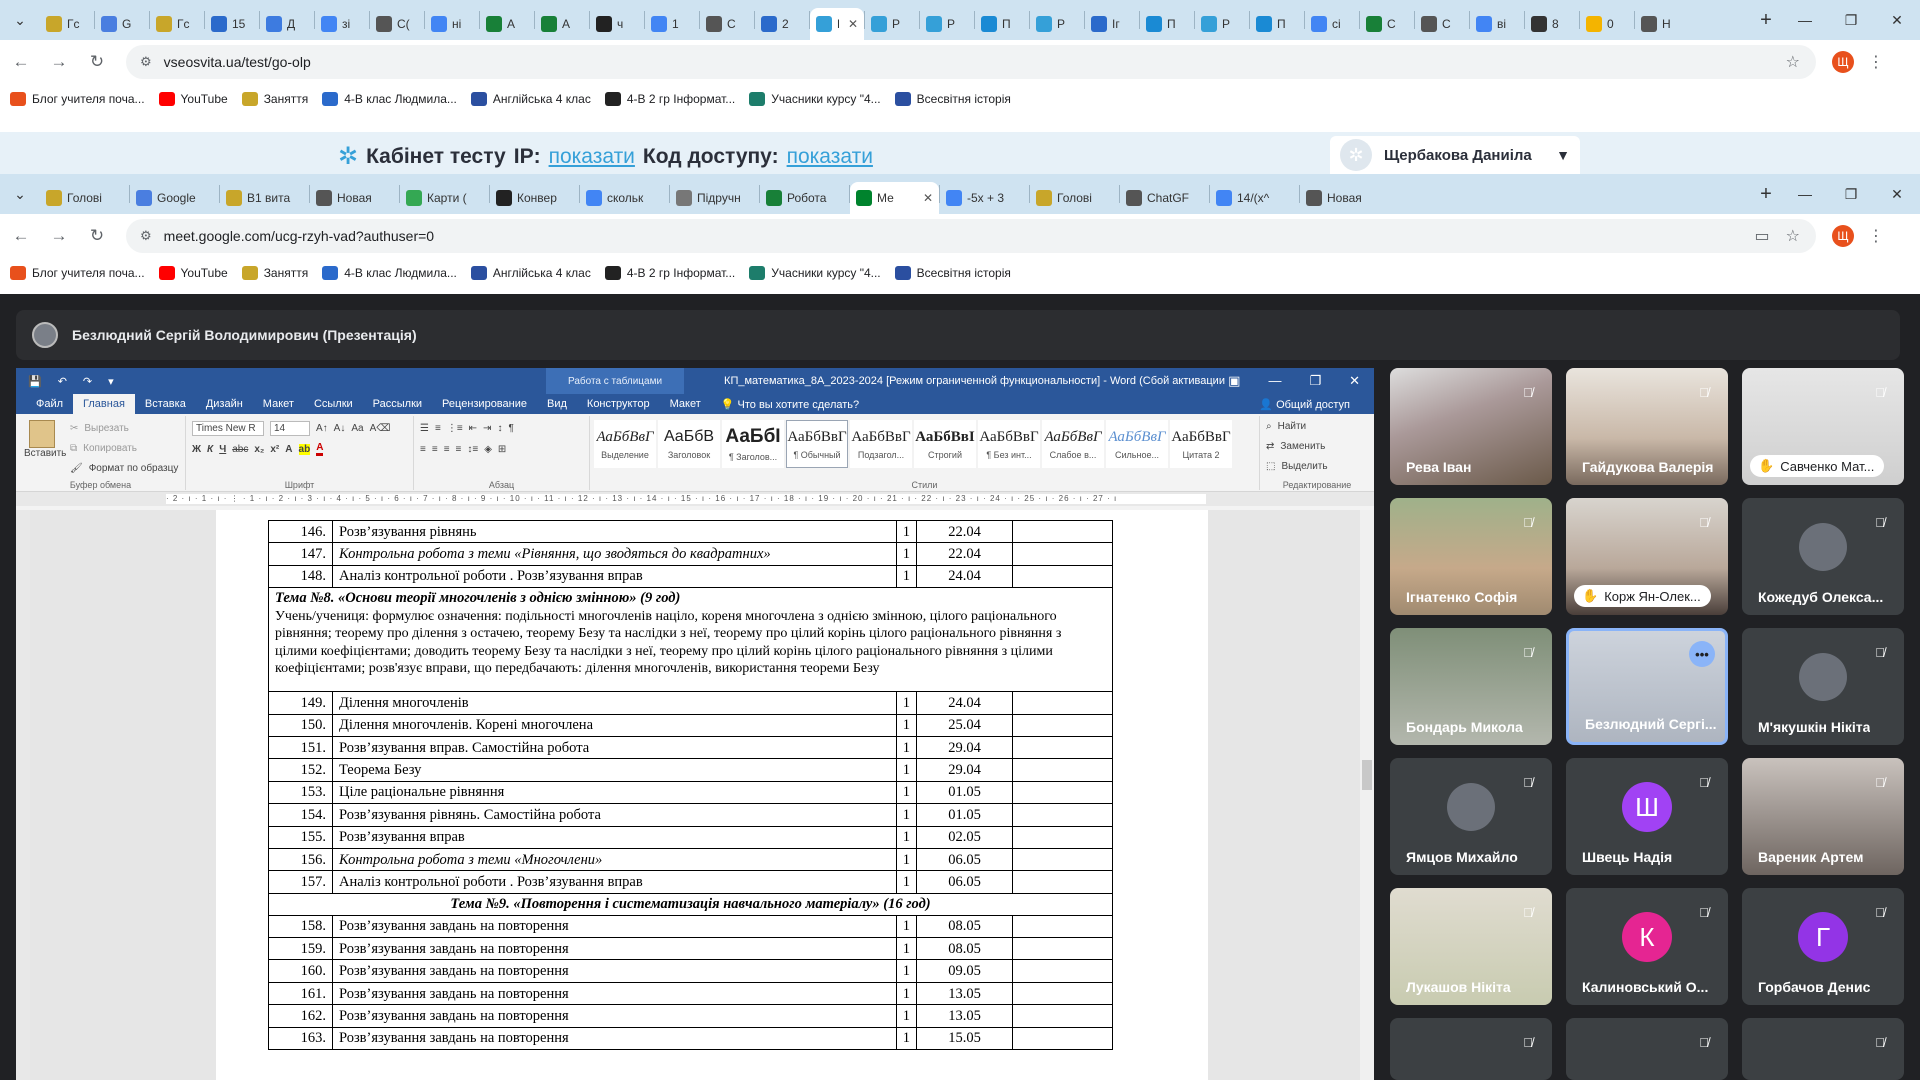 This screenshot has height=1080, width=1920. What do you see at coordinates (714, 198) in the screenshot?
I see `browser-tab: Підручн` at bounding box center [714, 198].